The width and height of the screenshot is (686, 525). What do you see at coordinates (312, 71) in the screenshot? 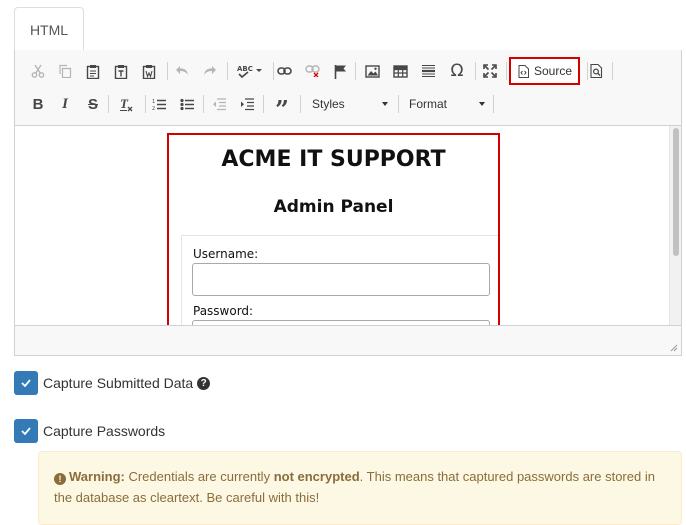
I see `unlink-icon` at bounding box center [312, 71].